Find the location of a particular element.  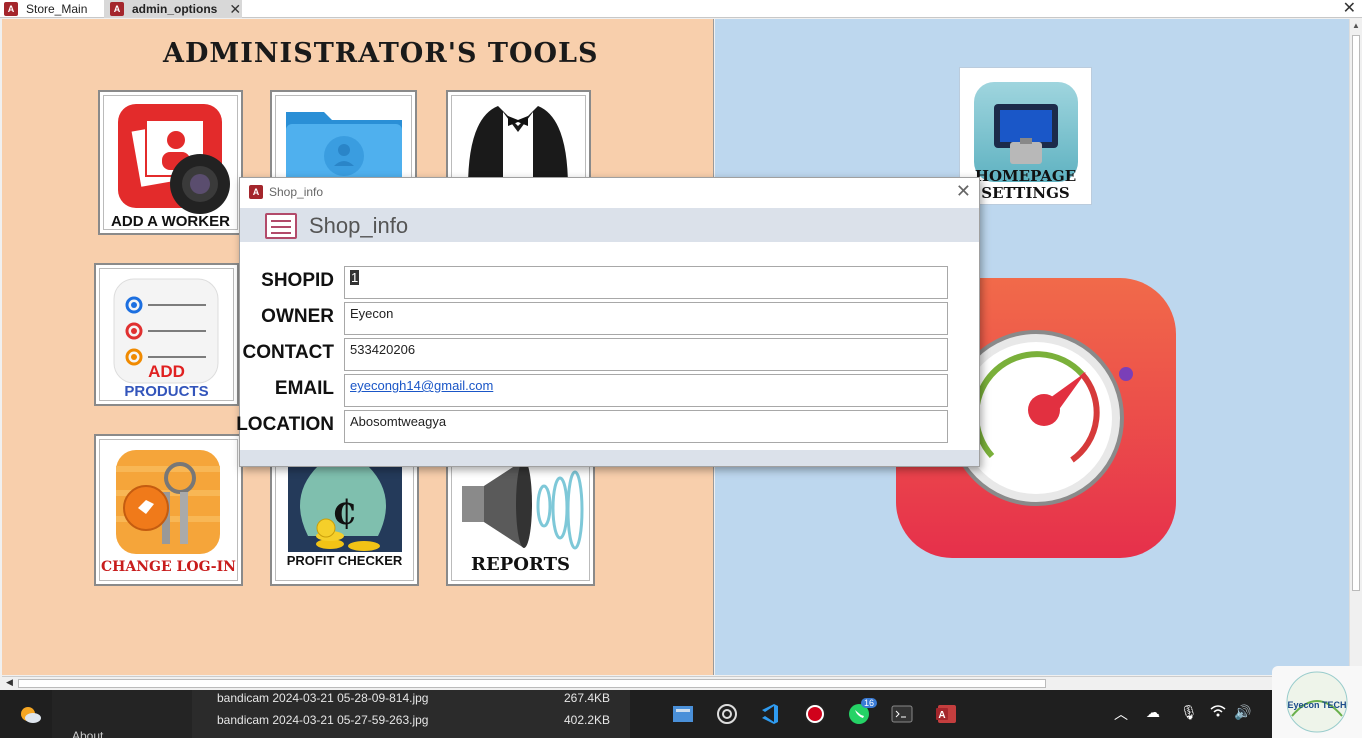

logo-icon: Eyecon TECH is located at coordinates (1317, 702).